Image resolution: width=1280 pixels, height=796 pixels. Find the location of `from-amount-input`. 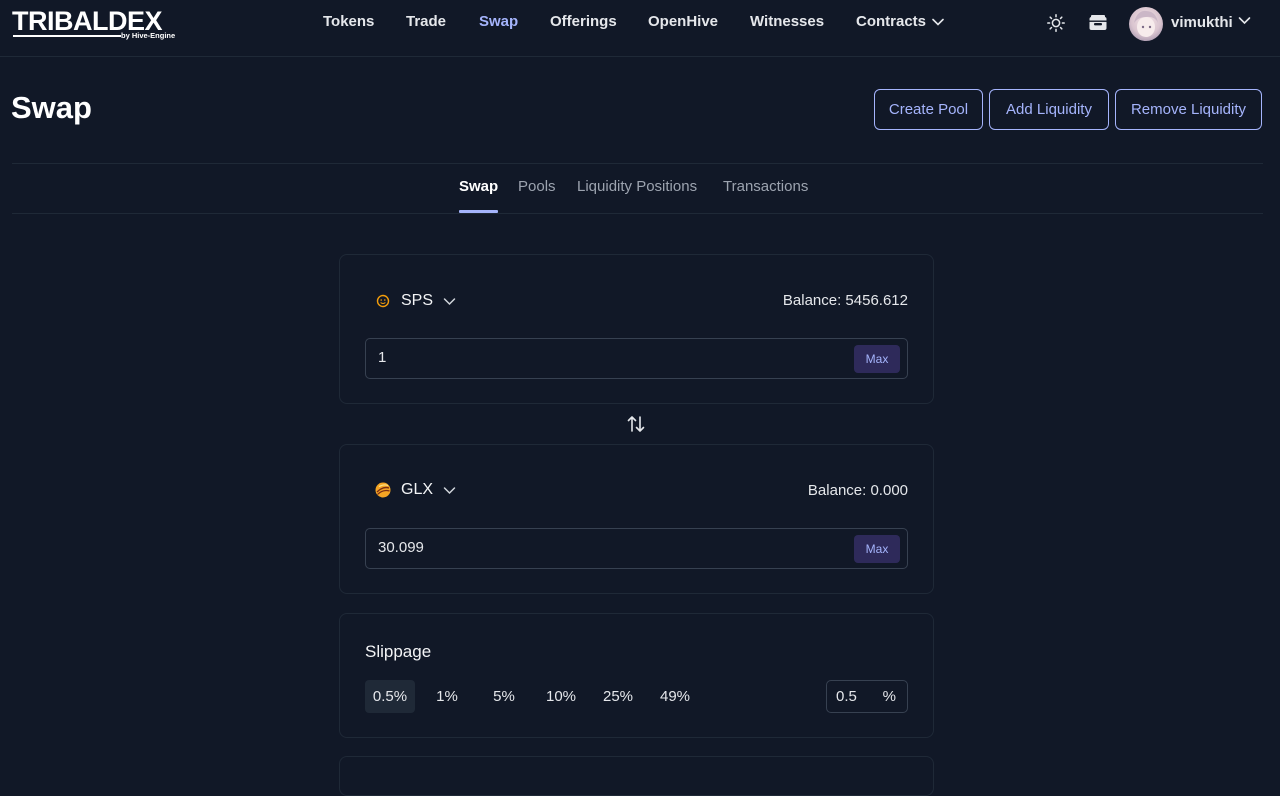

from-amount-input is located at coordinates (598, 357).